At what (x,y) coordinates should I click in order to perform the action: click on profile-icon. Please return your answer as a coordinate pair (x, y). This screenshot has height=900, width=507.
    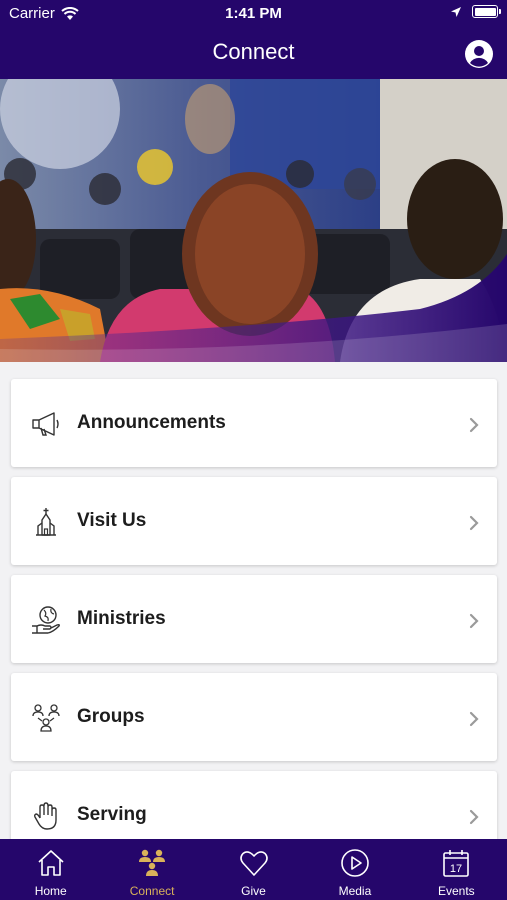
    Looking at the image, I should click on (479, 54).